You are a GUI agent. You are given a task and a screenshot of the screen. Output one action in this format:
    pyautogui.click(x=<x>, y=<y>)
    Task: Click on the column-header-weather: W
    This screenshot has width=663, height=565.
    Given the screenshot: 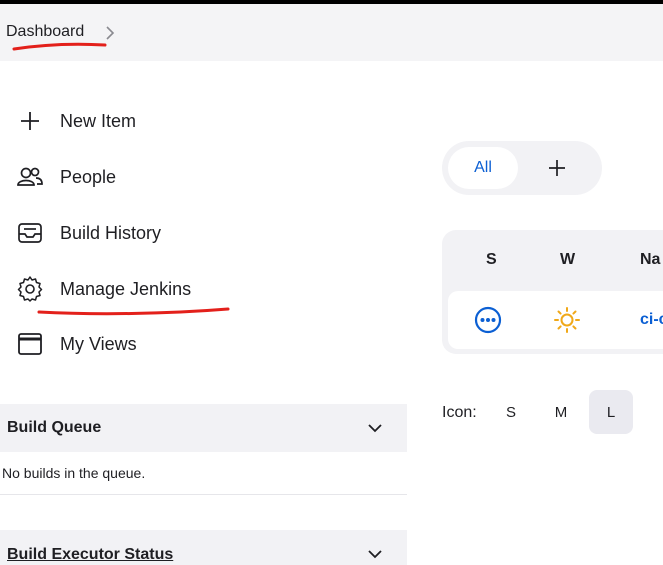 What is the action you would take?
    pyautogui.click(x=567, y=260)
    